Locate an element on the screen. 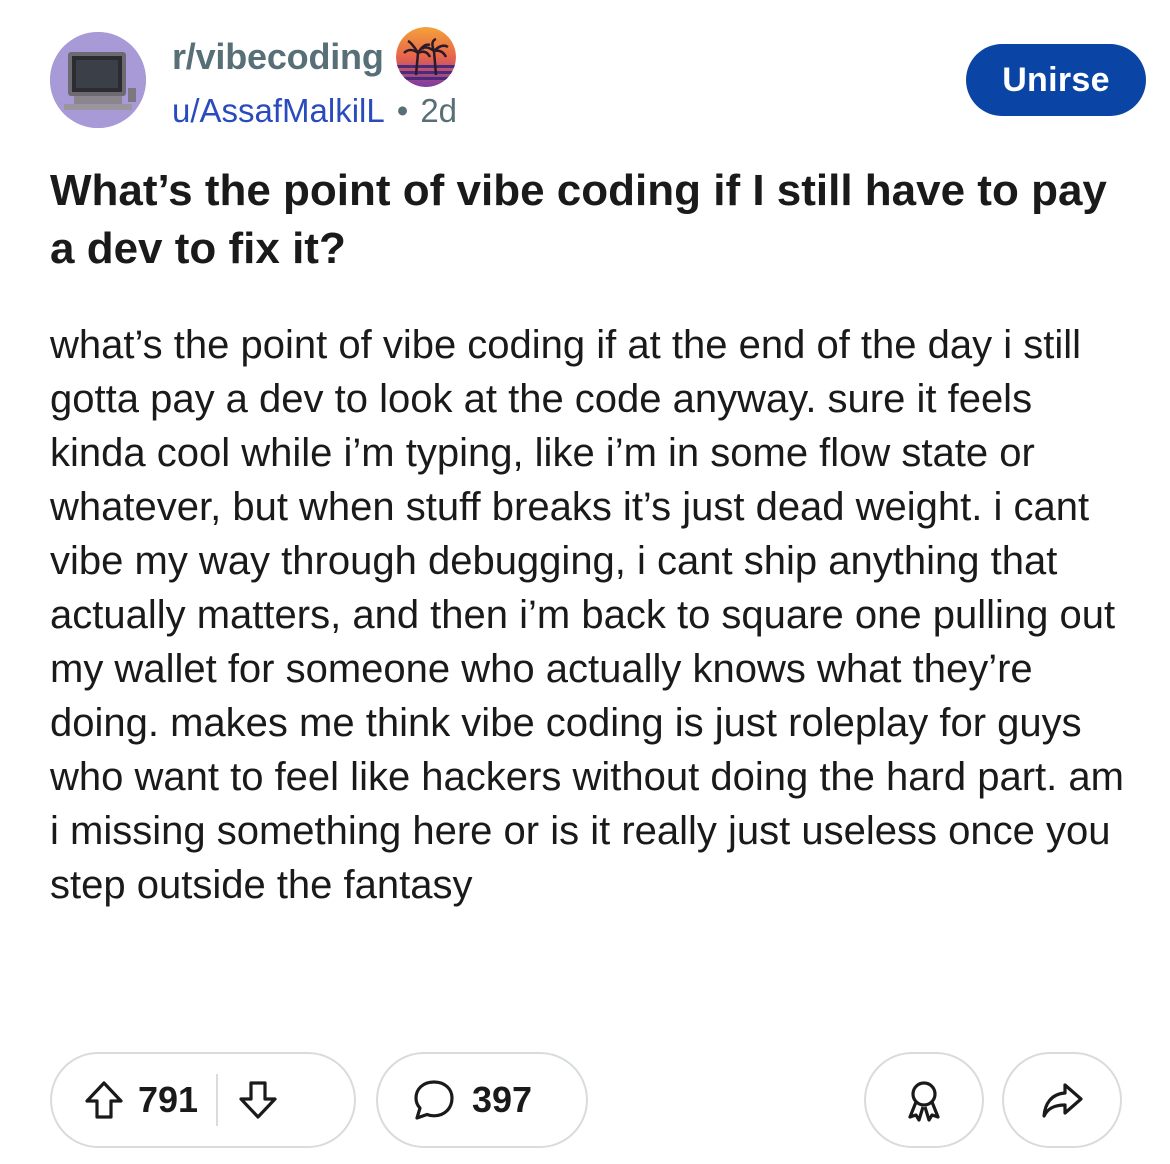 The height and width of the screenshot is (1164, 1170). upvote-count: 791 is located at coordinates (168, 1099).